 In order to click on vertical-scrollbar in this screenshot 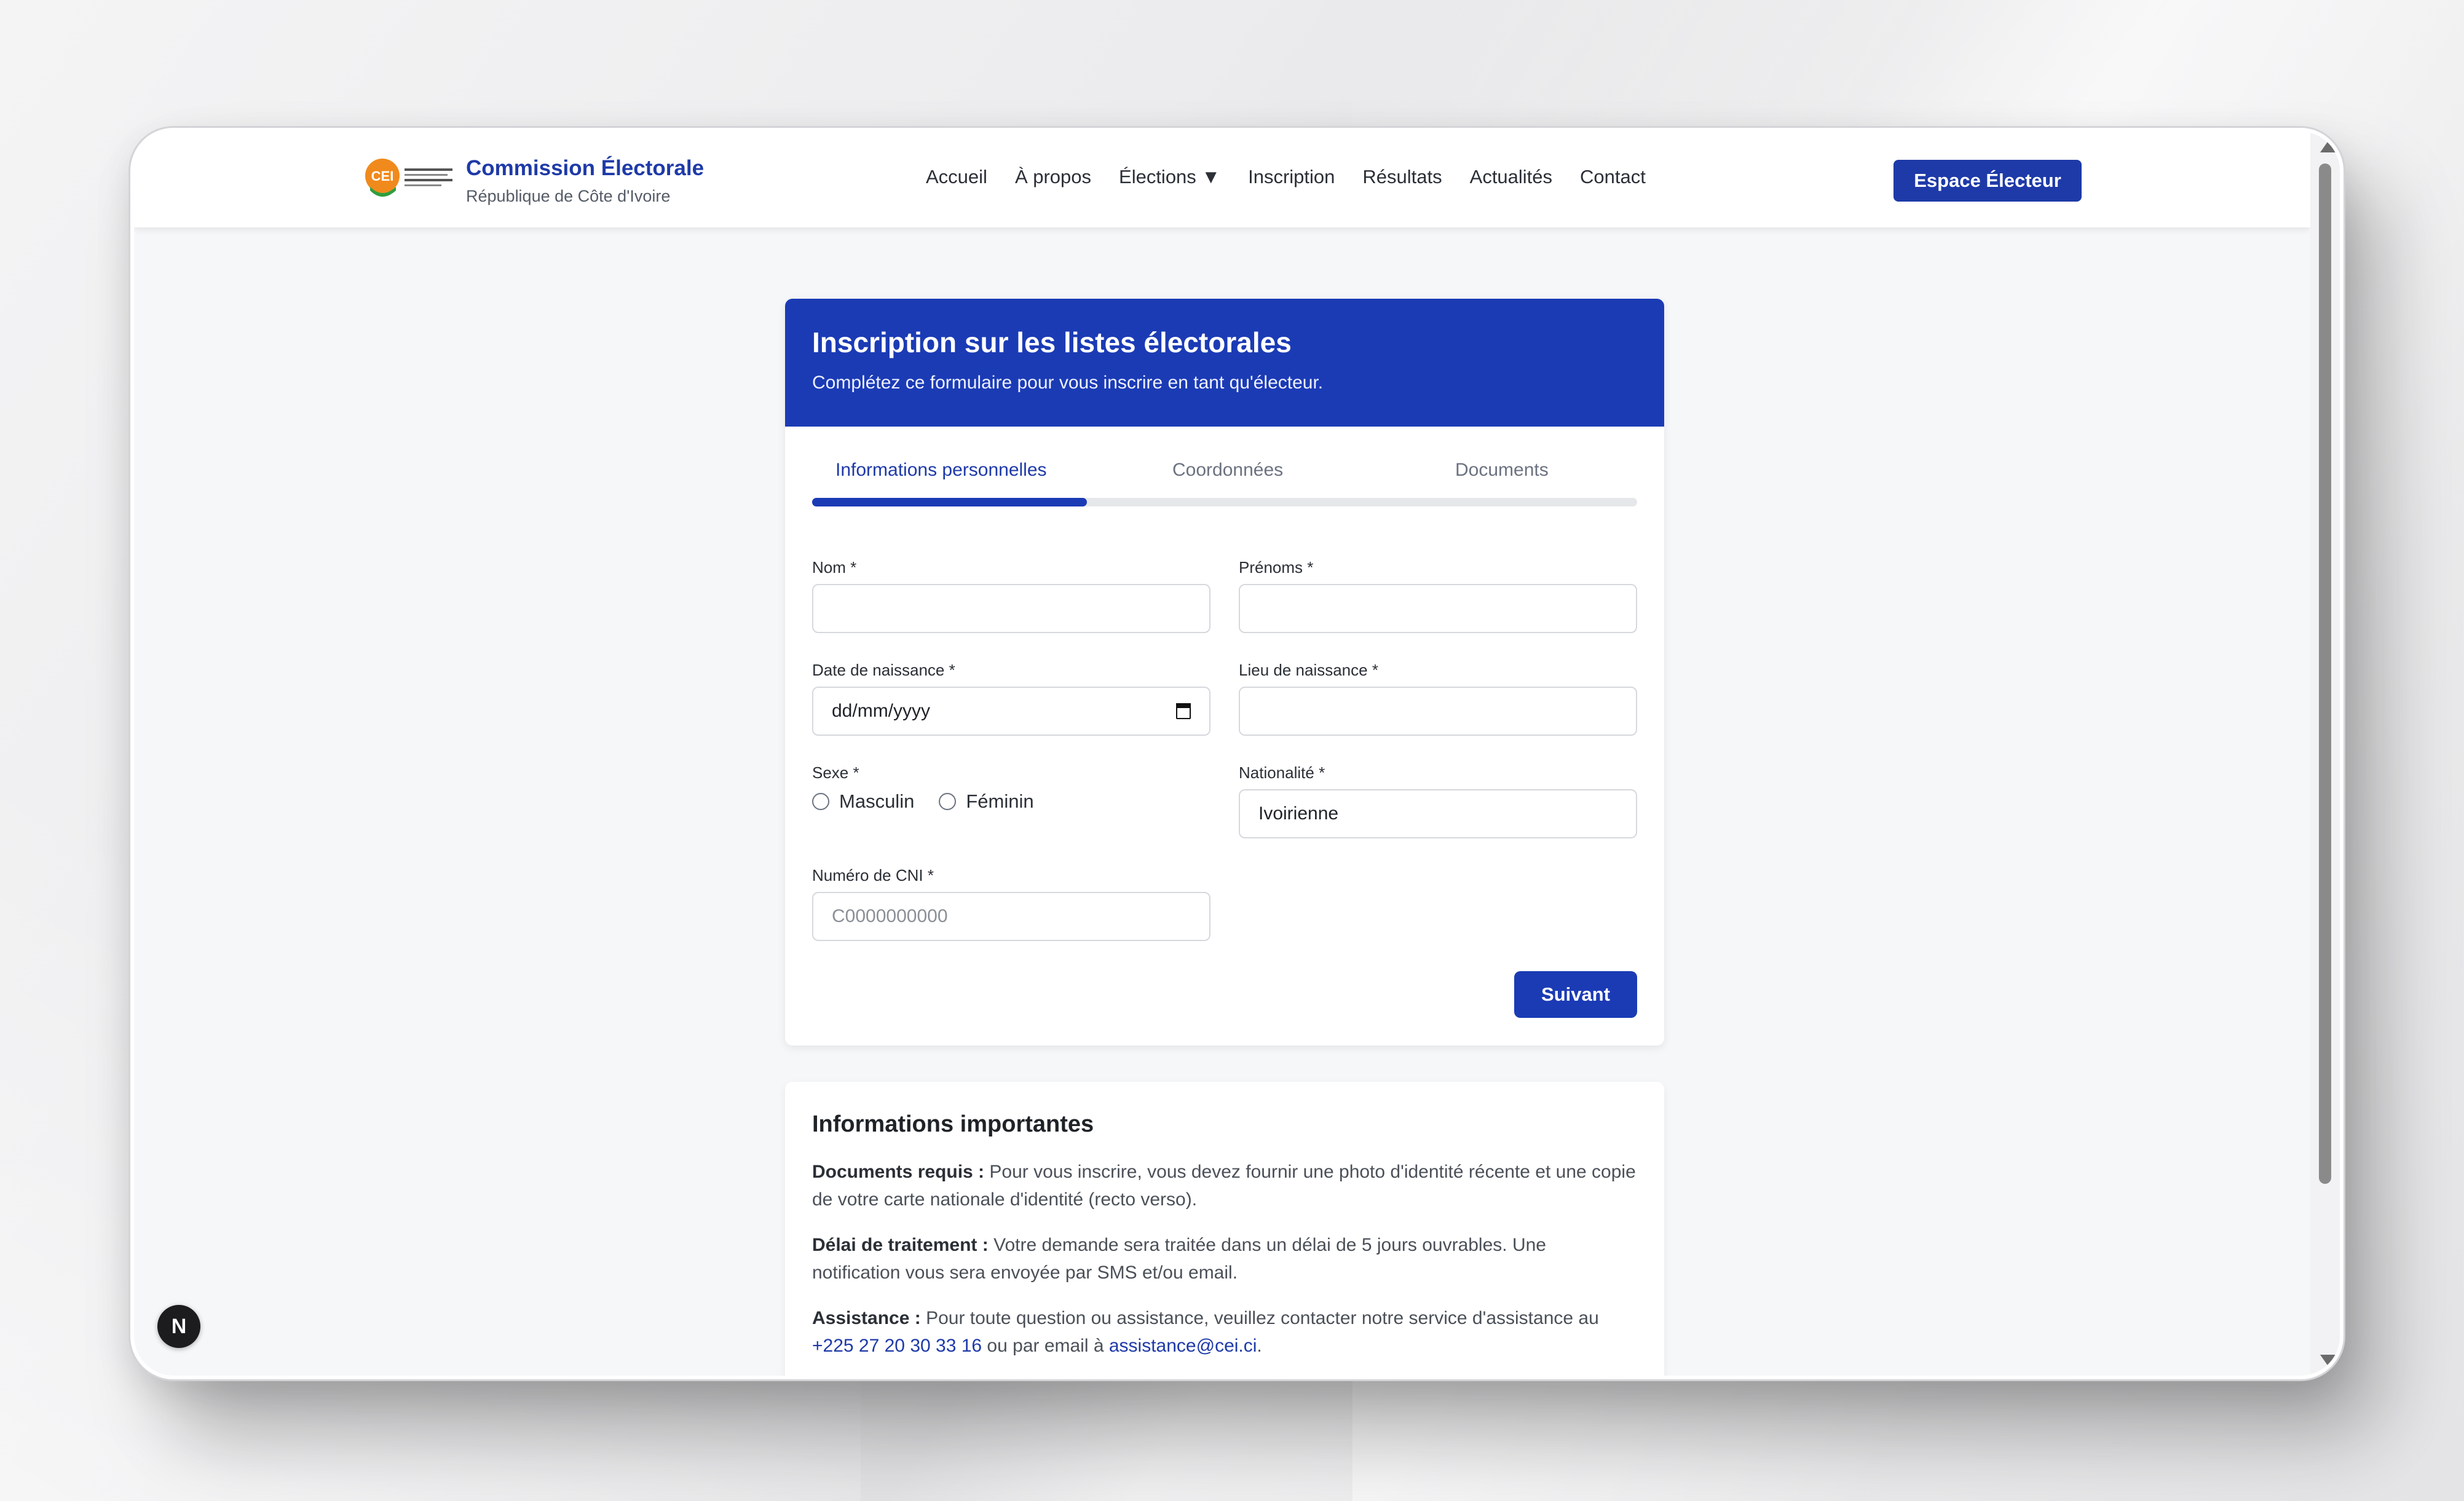, I will do `click(2325, 754)`.